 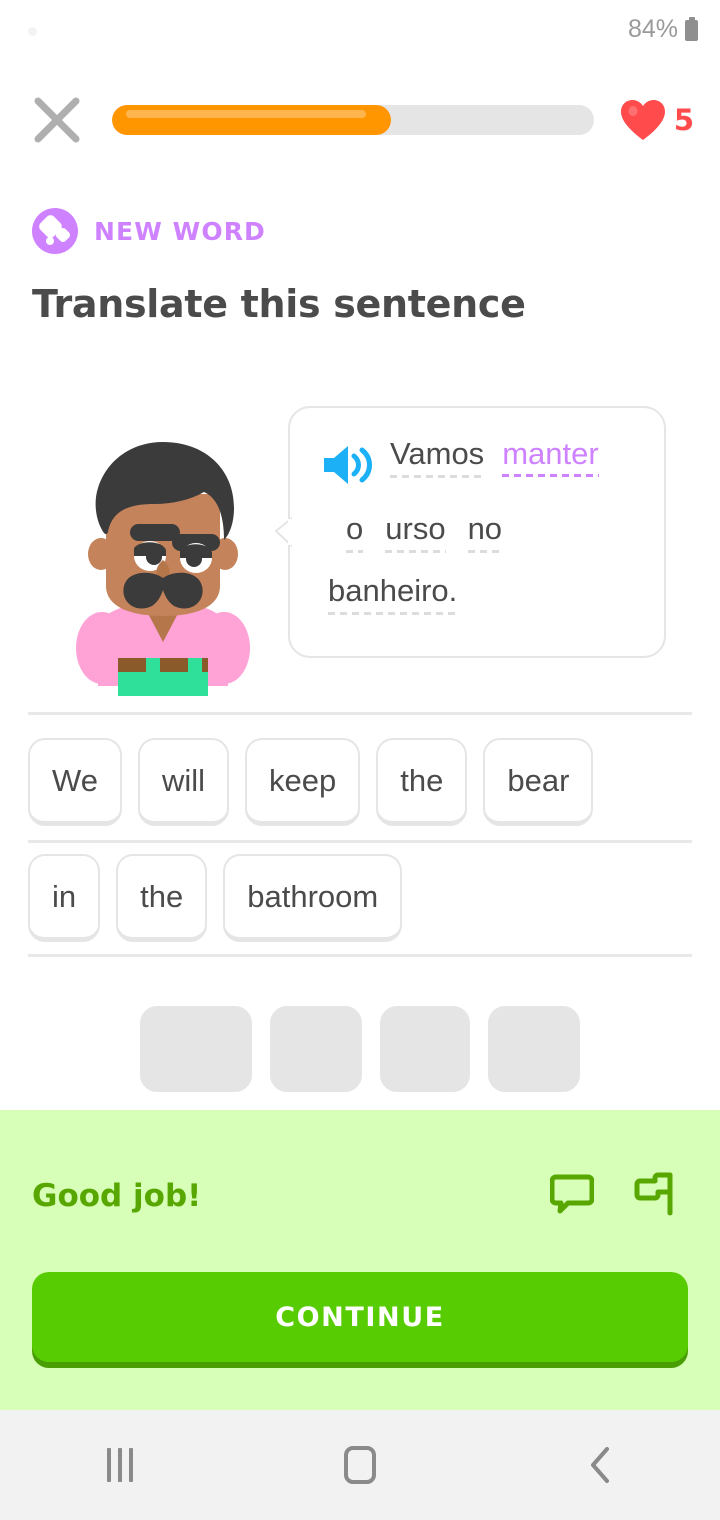 I want to click on answer-tile: bear, so click(x=538, y=782).